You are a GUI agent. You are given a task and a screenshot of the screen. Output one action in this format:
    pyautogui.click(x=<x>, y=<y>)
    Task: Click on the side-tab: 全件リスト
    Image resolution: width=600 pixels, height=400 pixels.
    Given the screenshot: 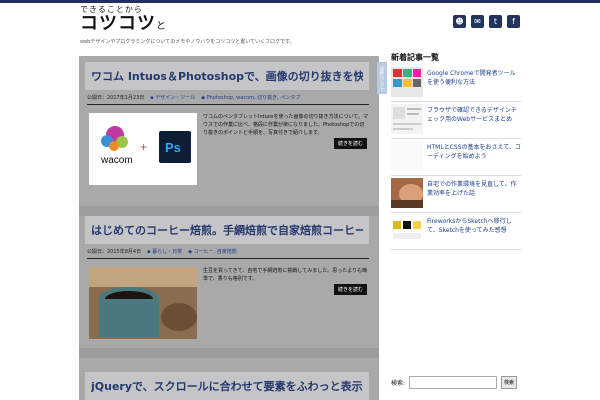 What is the action you would take?
    pyautogui.click(x=382, y=78)
    